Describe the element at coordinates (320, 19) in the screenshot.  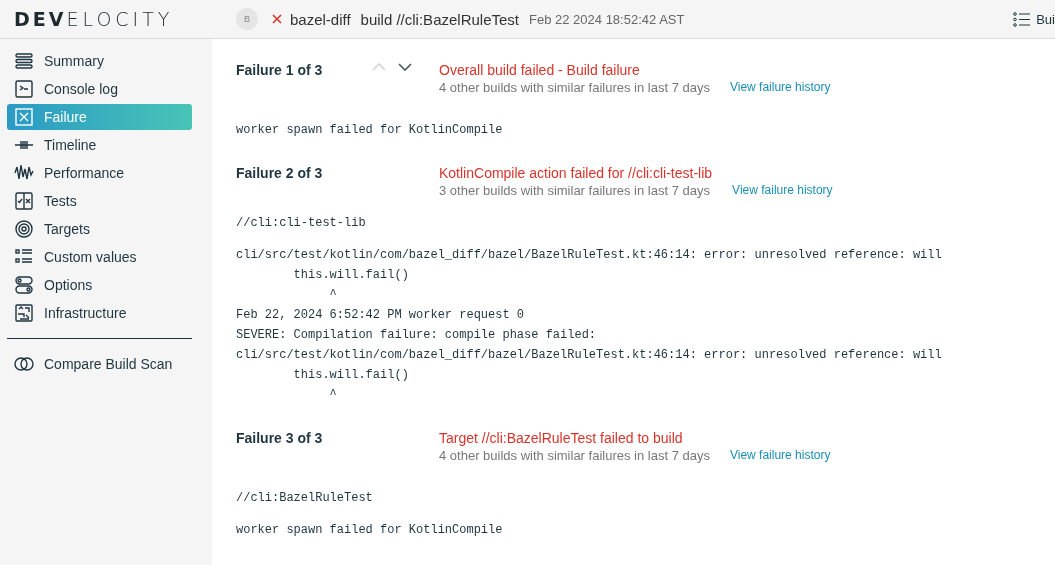
I see `project-name: bazel-diff` at that location.